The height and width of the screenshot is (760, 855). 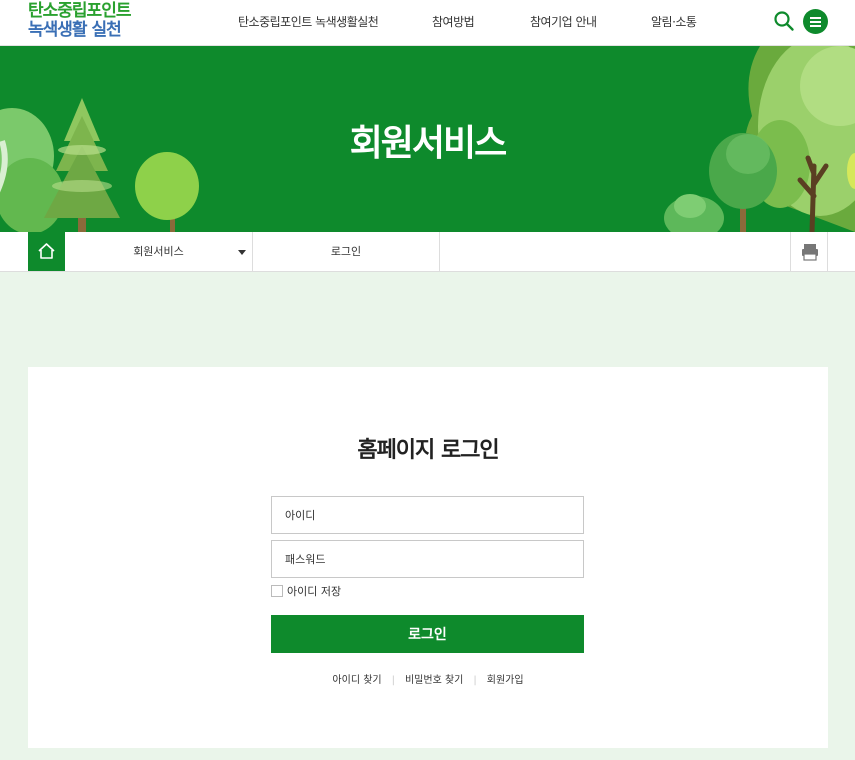 I want to click on signup-link: 회원가입, so click(x=505, y=680).